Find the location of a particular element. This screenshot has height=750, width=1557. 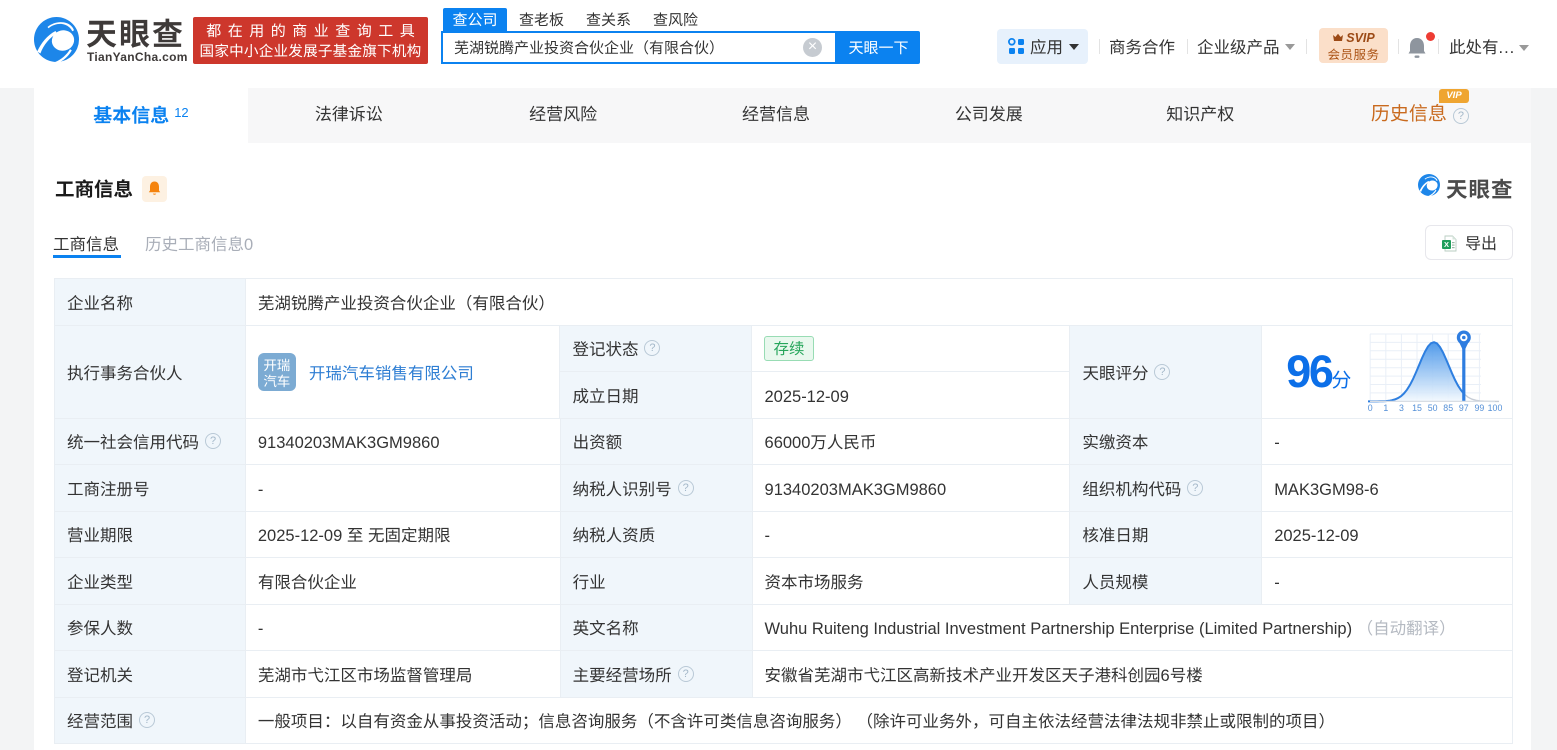

svg-text: 97 is located at coordinates (1464, 408).